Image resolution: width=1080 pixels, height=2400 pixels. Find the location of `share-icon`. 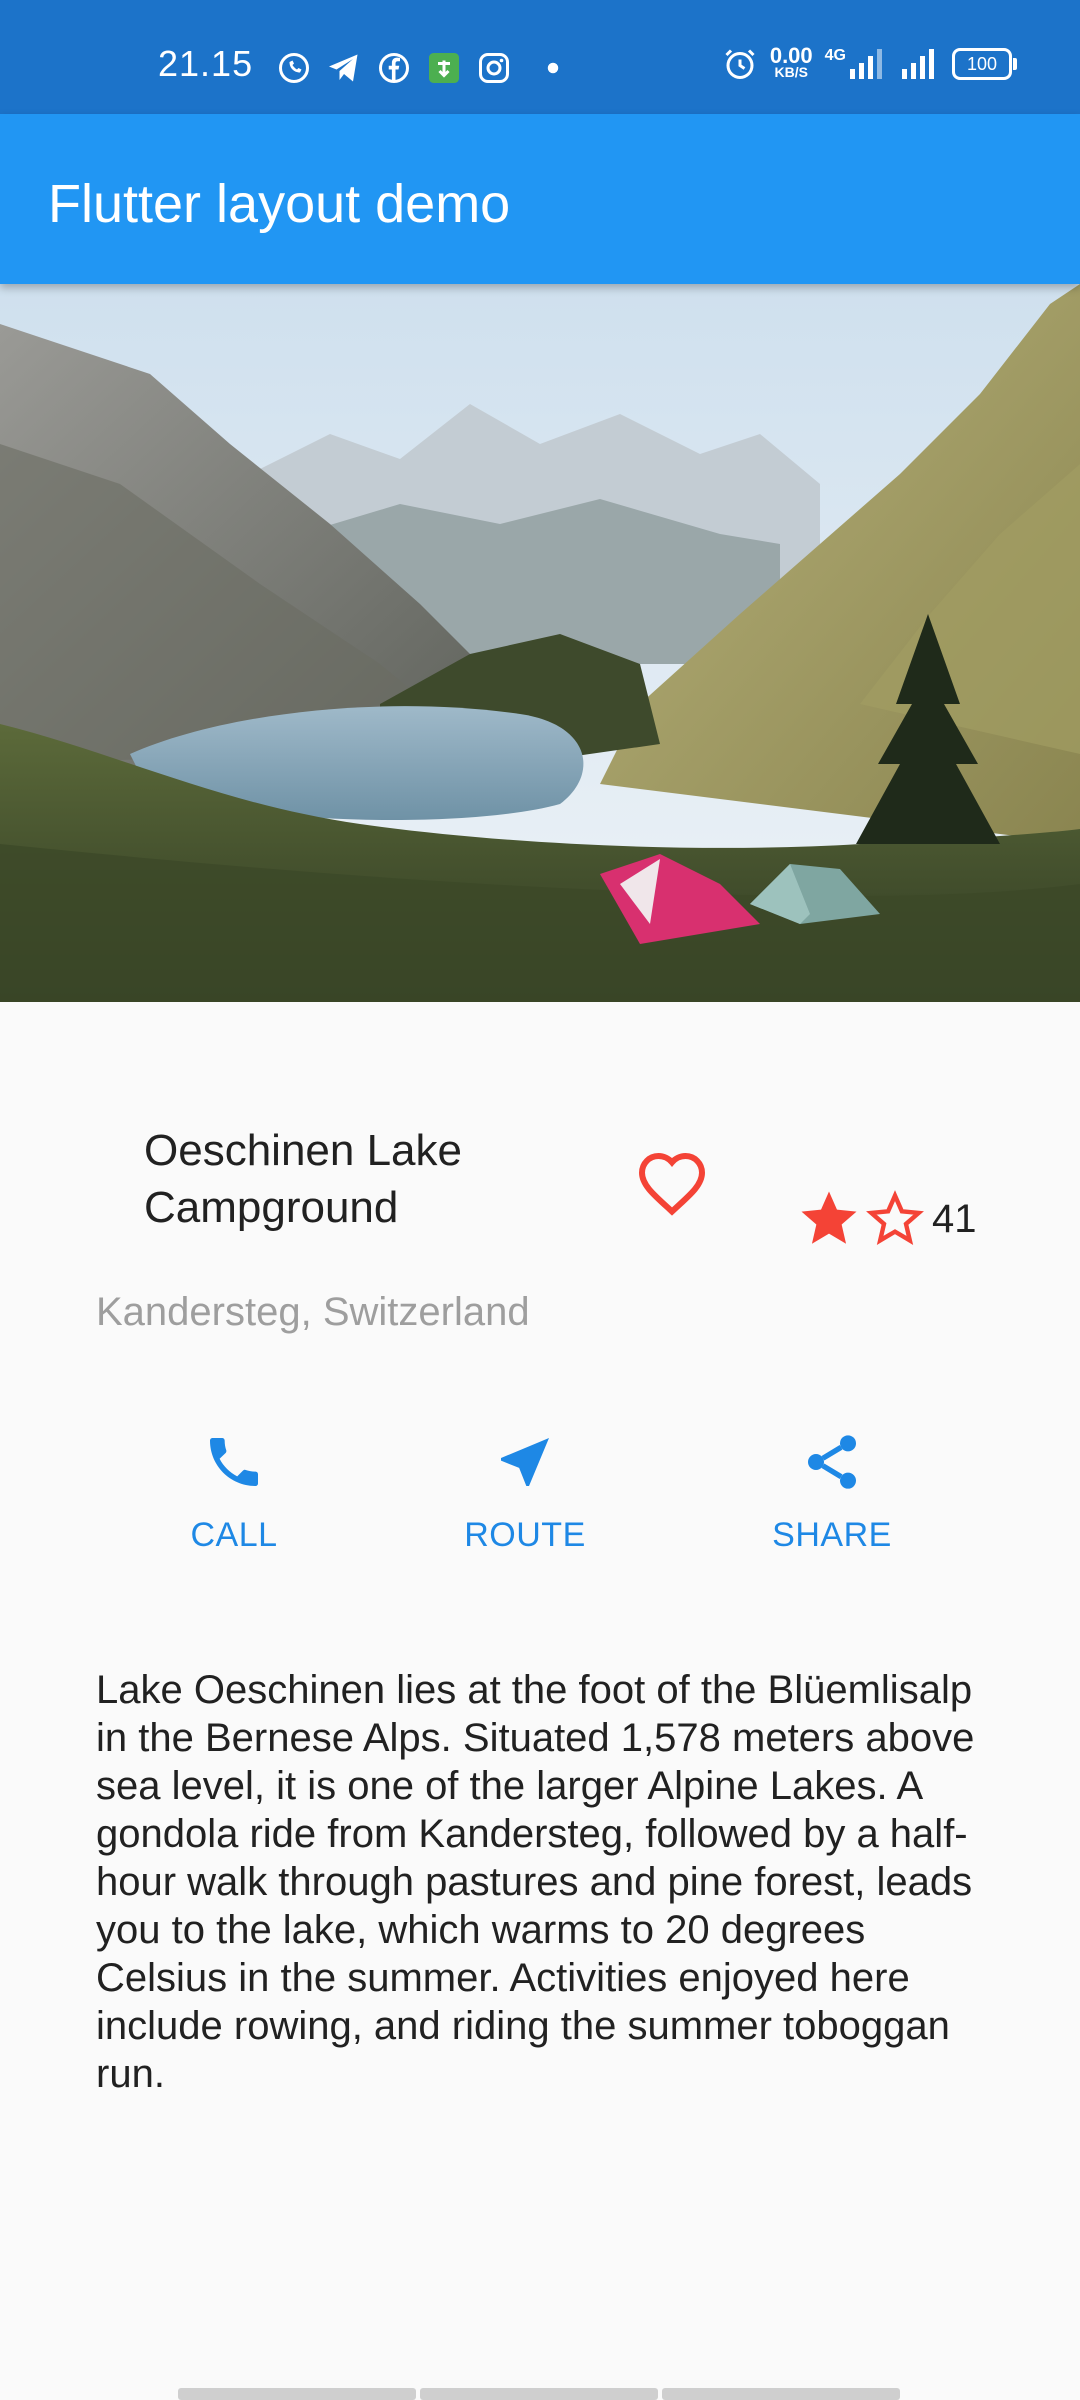

share-icon is located at coordinates (832, 1462).